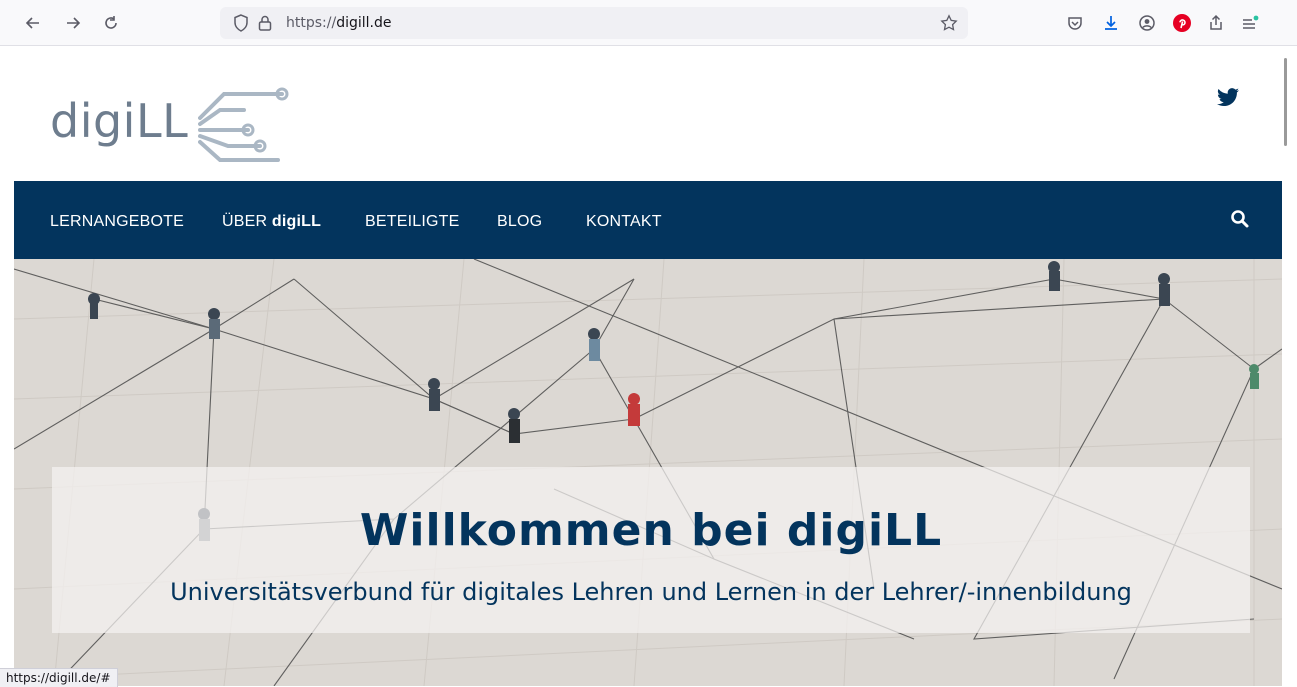  Describe the element at coordinates (59, 677) in the screenshot. I see `status-url: https://digill.de/#` at that location.